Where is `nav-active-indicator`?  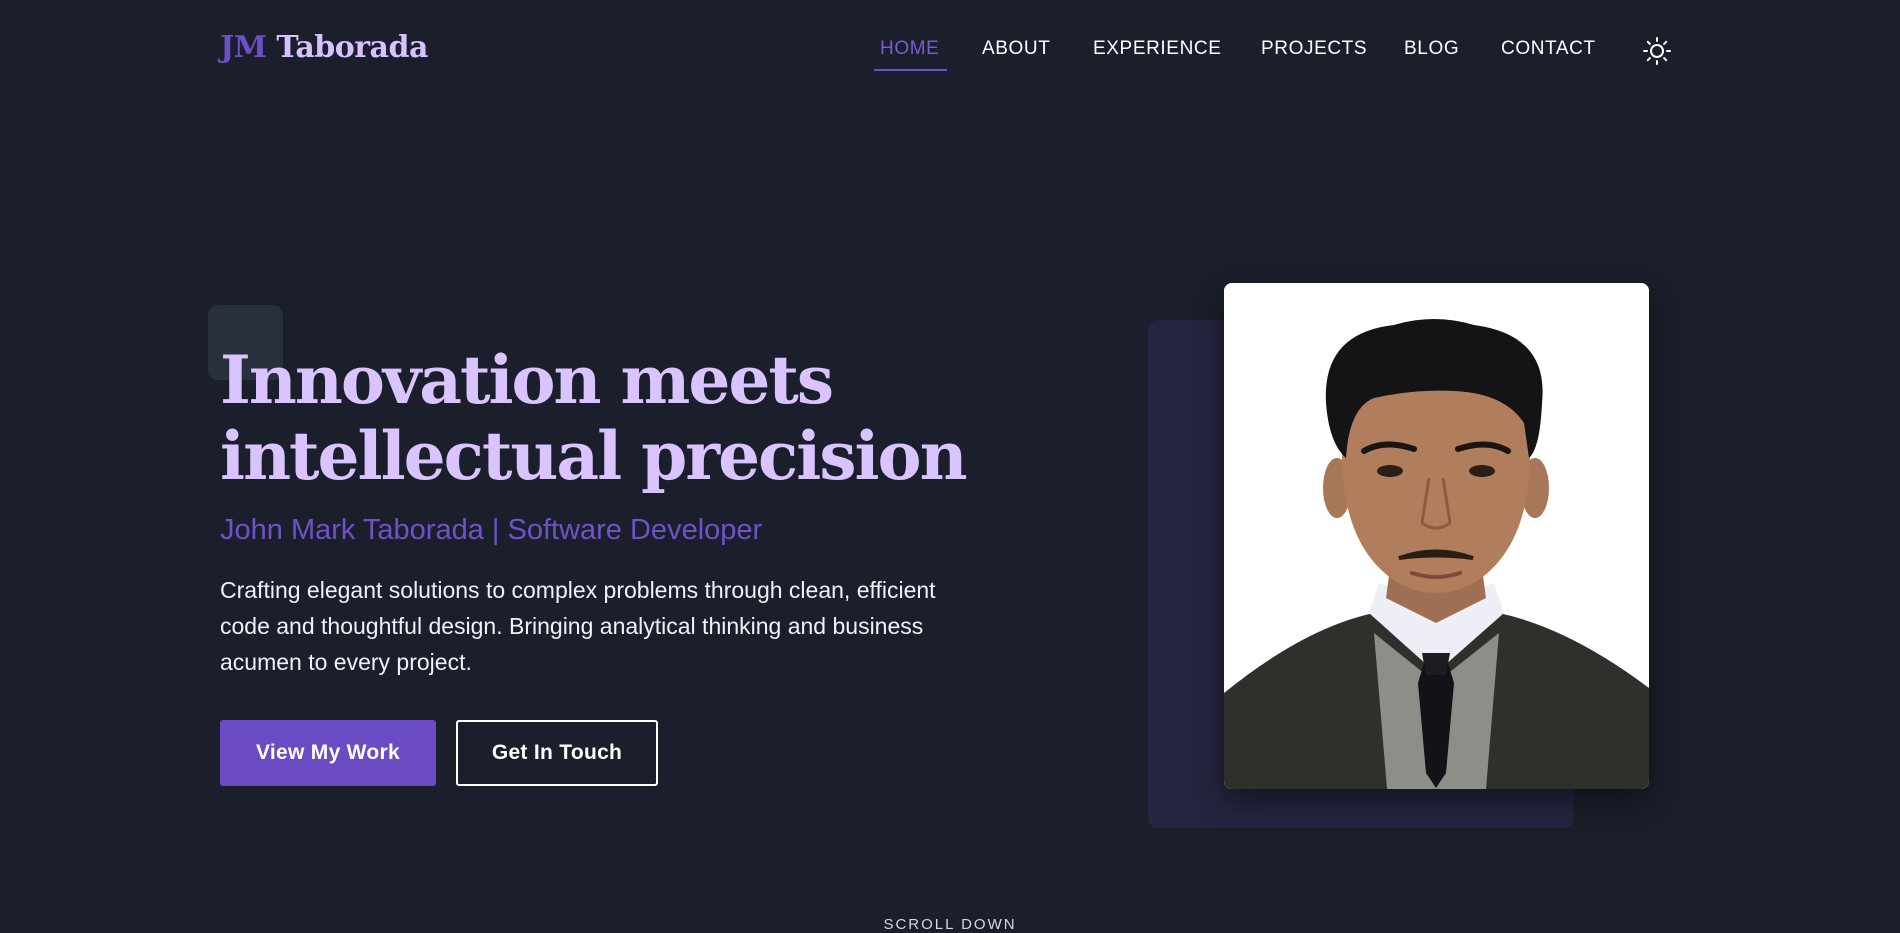 nav-active-indicator is located at coordinates (910, 70).